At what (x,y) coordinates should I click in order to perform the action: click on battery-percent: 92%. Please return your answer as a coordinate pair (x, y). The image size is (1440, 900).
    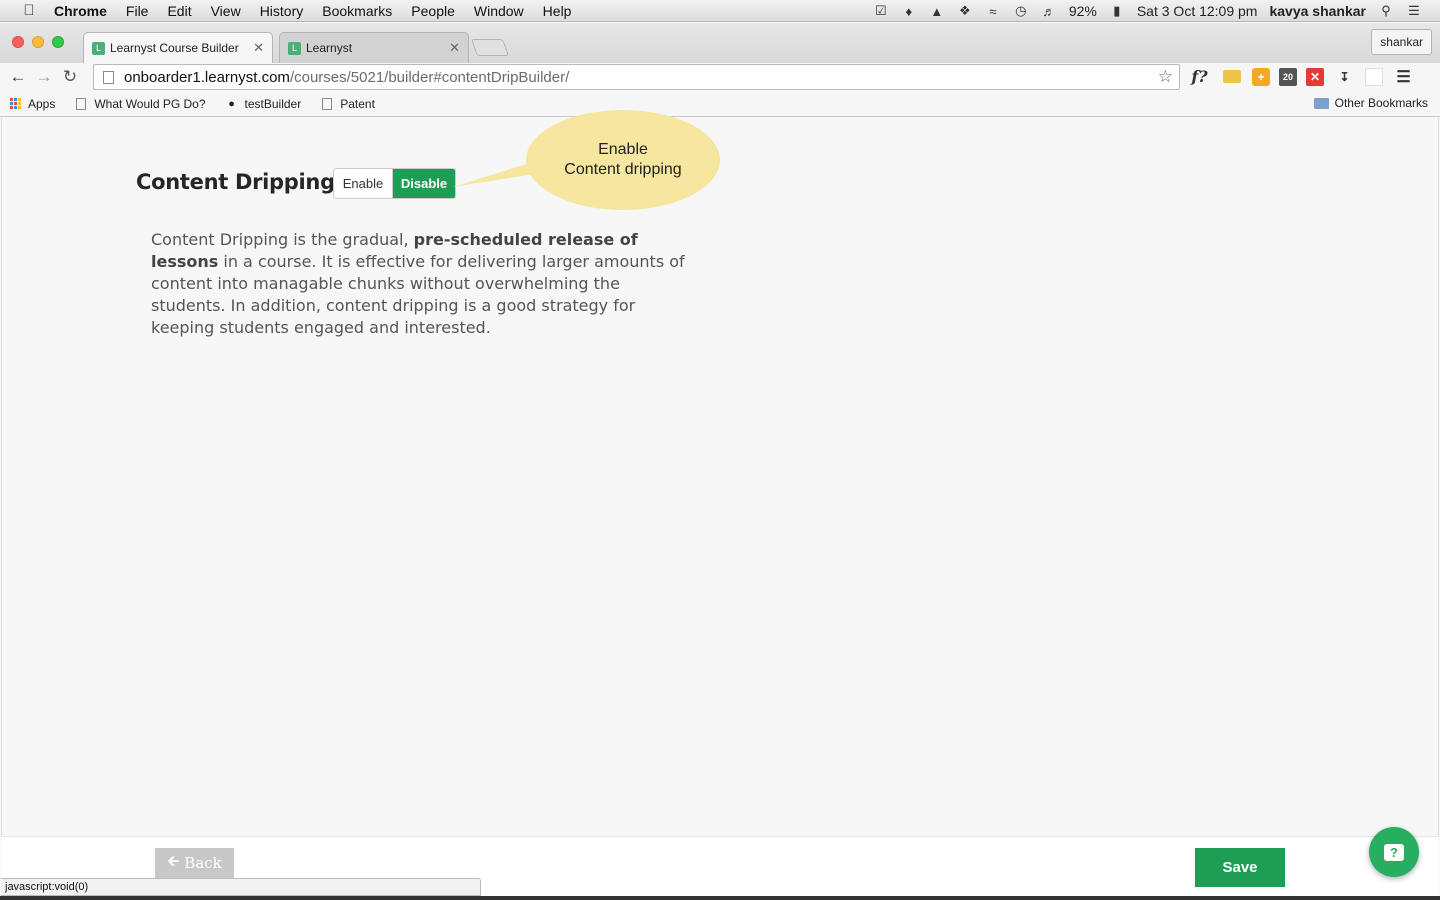
    Looking at the image, I should click on (1083, 11).